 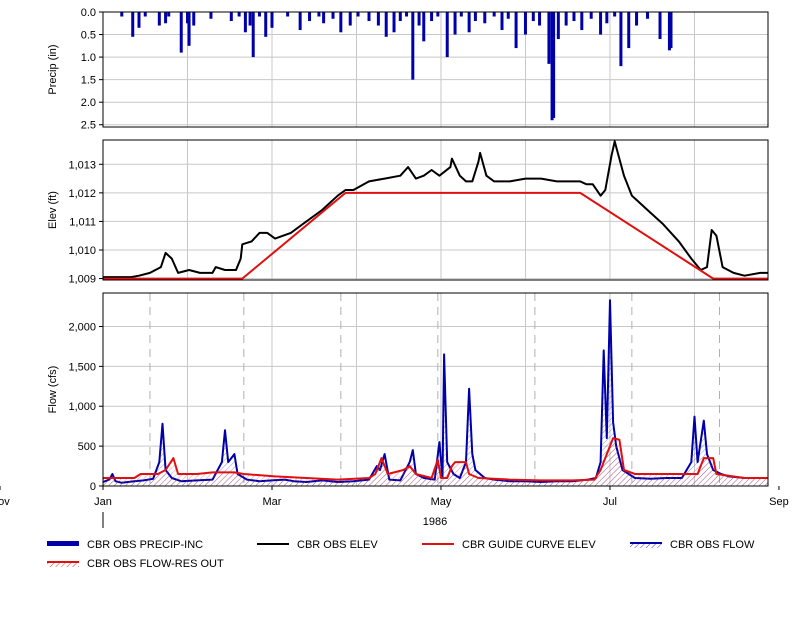 I want to click on y-tick-label: 500, so click(x=87, y=447).